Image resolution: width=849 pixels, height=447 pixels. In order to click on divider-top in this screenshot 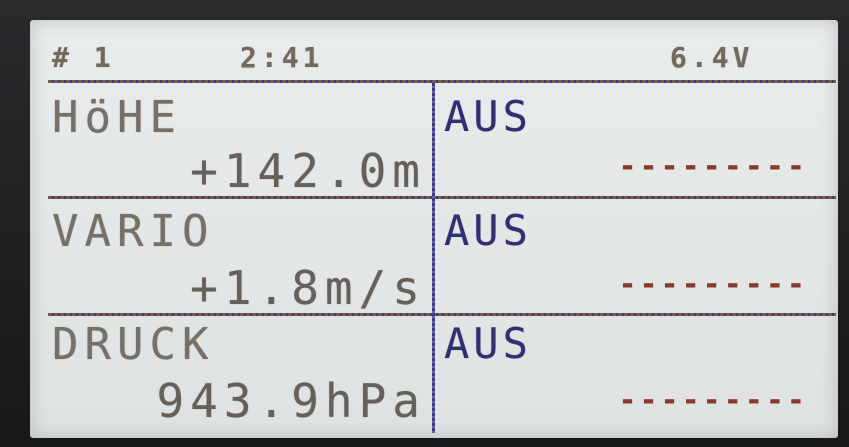, I will do `click(442, 81)`.